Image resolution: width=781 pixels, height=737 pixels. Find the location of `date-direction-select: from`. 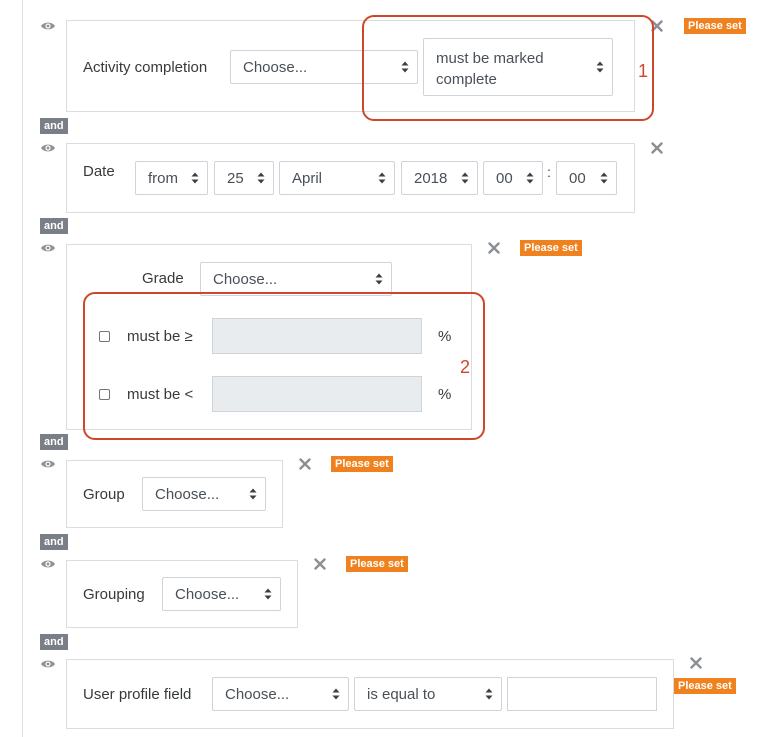

date-direction-select: from is located at coordinates (171, 178).